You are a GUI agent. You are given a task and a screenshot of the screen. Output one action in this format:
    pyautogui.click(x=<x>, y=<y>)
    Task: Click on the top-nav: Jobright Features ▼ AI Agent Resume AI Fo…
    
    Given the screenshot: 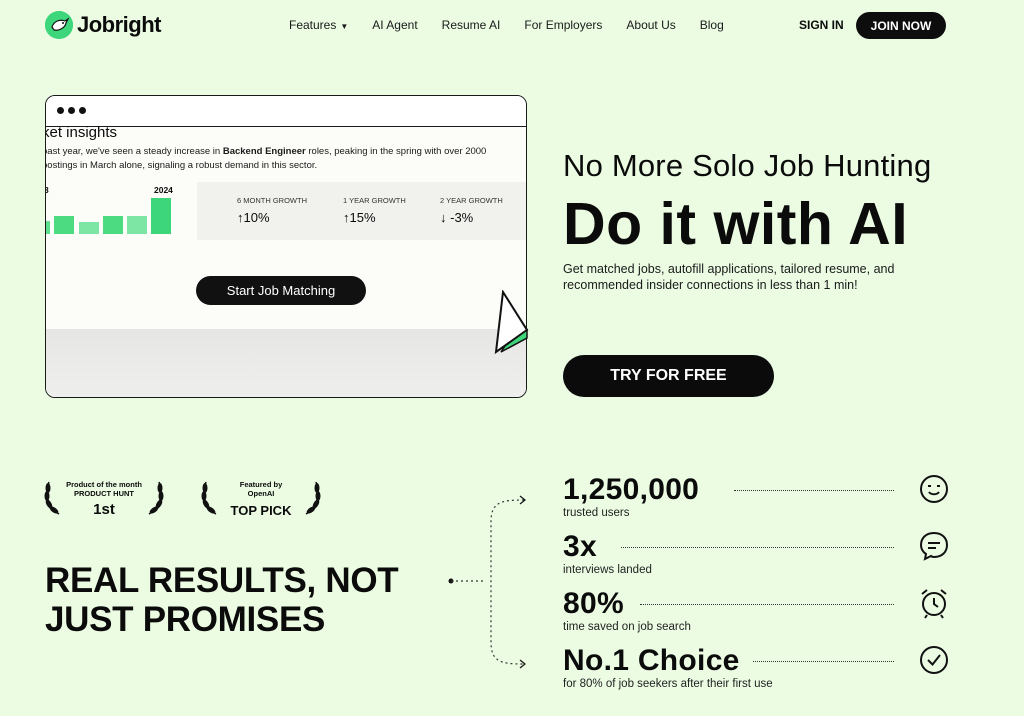 What is the action you would take?
    pyautogui.click(x=512, y=26)
    